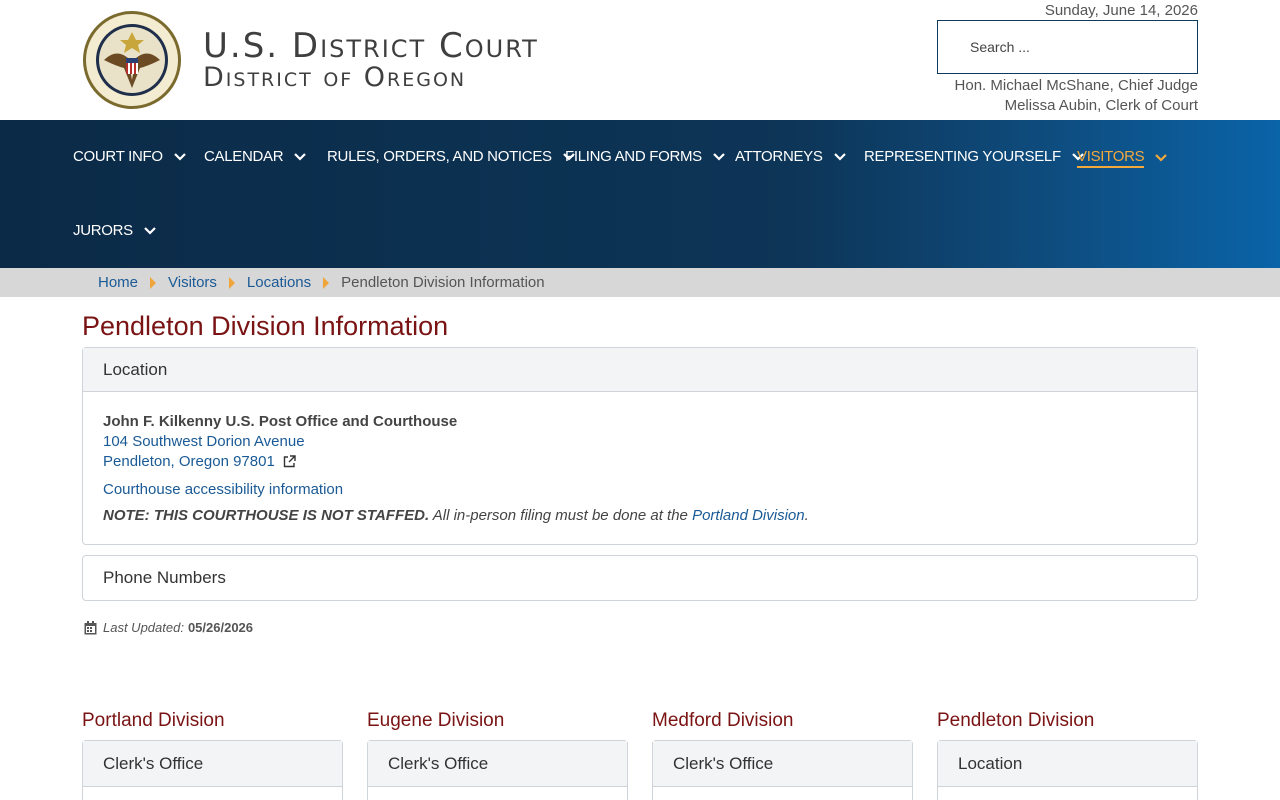 The image size is (1280, 800). What do you see at coordinates (443, 282) in the screenshot?
I see `breadcrumb-current: Pendleton Division Information` at bounding box center [443, 282].